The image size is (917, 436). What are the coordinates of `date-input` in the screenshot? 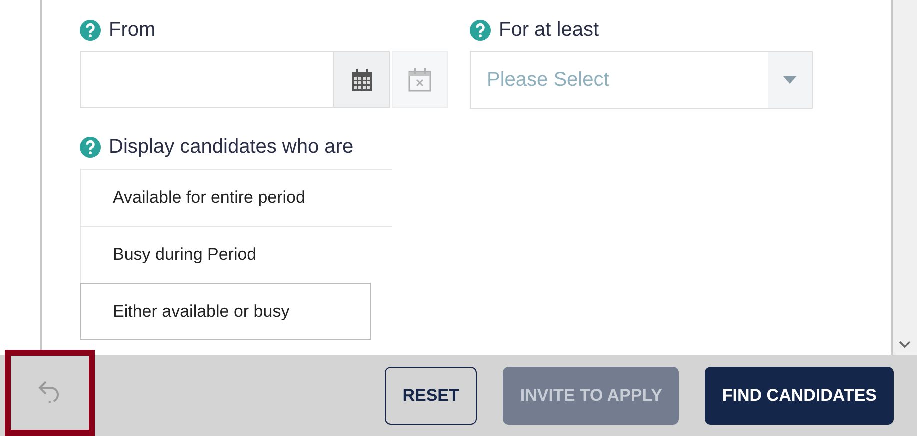 It's located at (206, 79).